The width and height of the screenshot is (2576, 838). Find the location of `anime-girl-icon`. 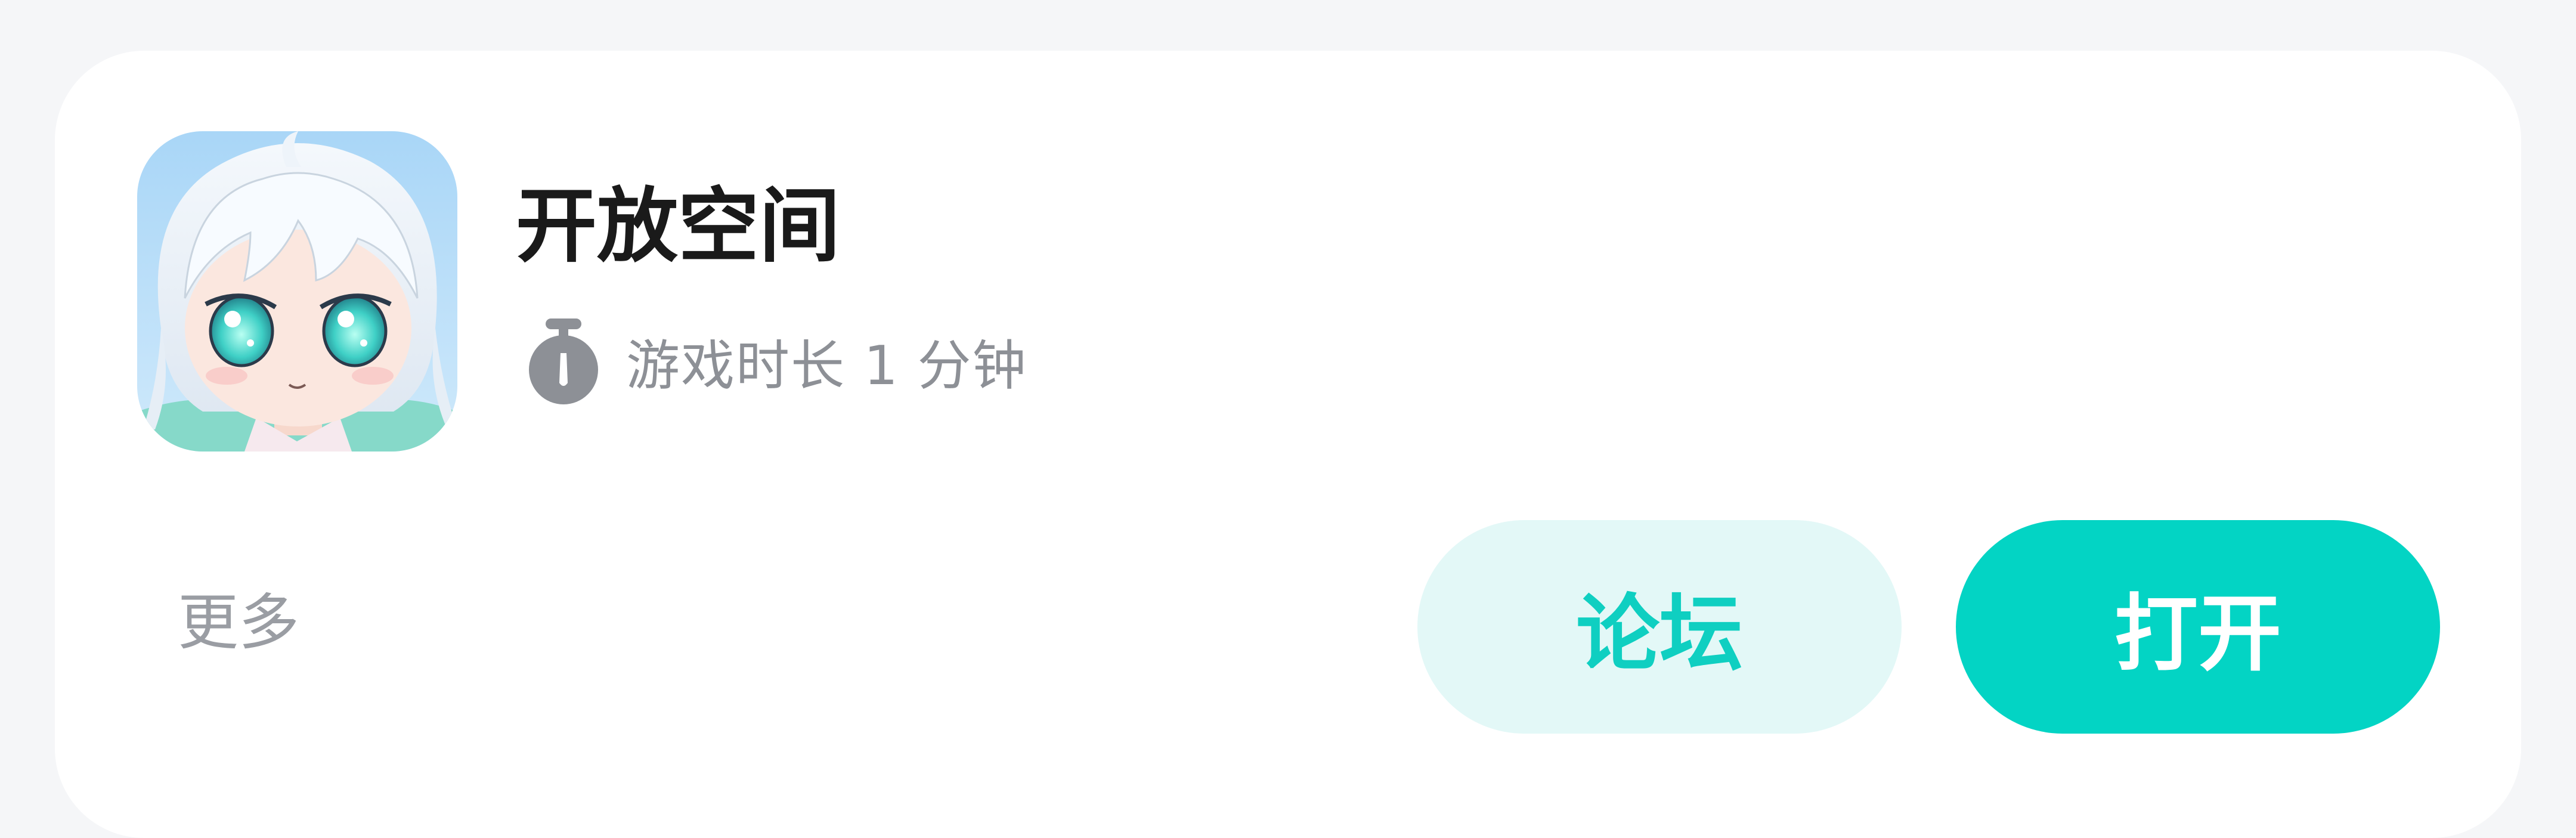

anime-girl-icon is located at coordinates (297, 291).